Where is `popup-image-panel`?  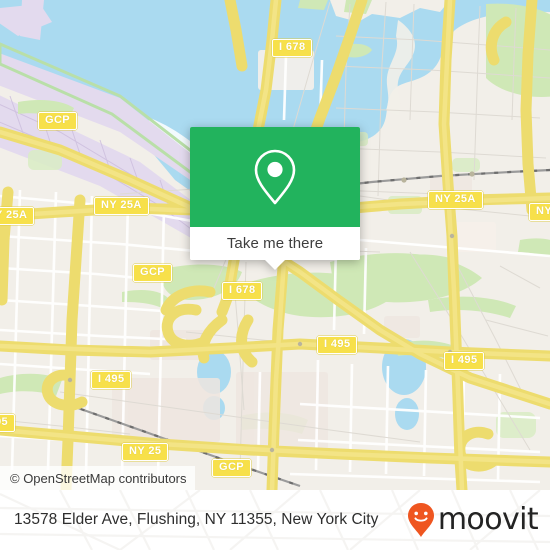 popup-image-panel is located at coordinates (275, 177).